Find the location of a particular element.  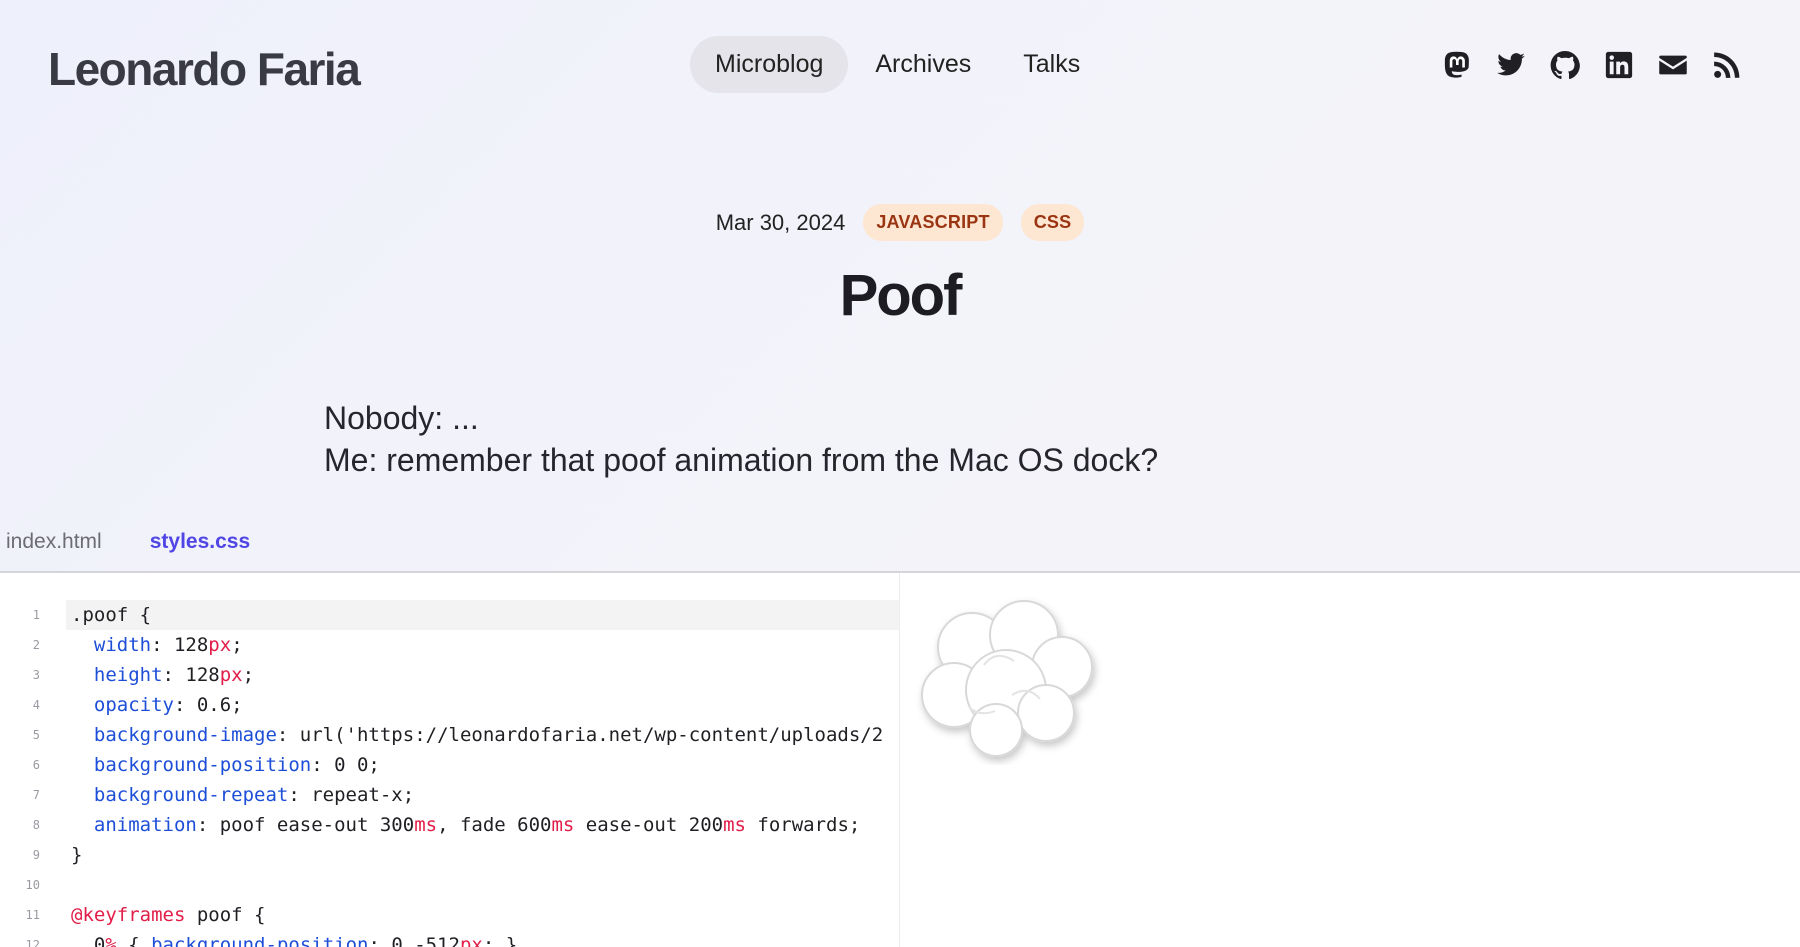

code-token: @keyframes is located at coordinates (128, 915).